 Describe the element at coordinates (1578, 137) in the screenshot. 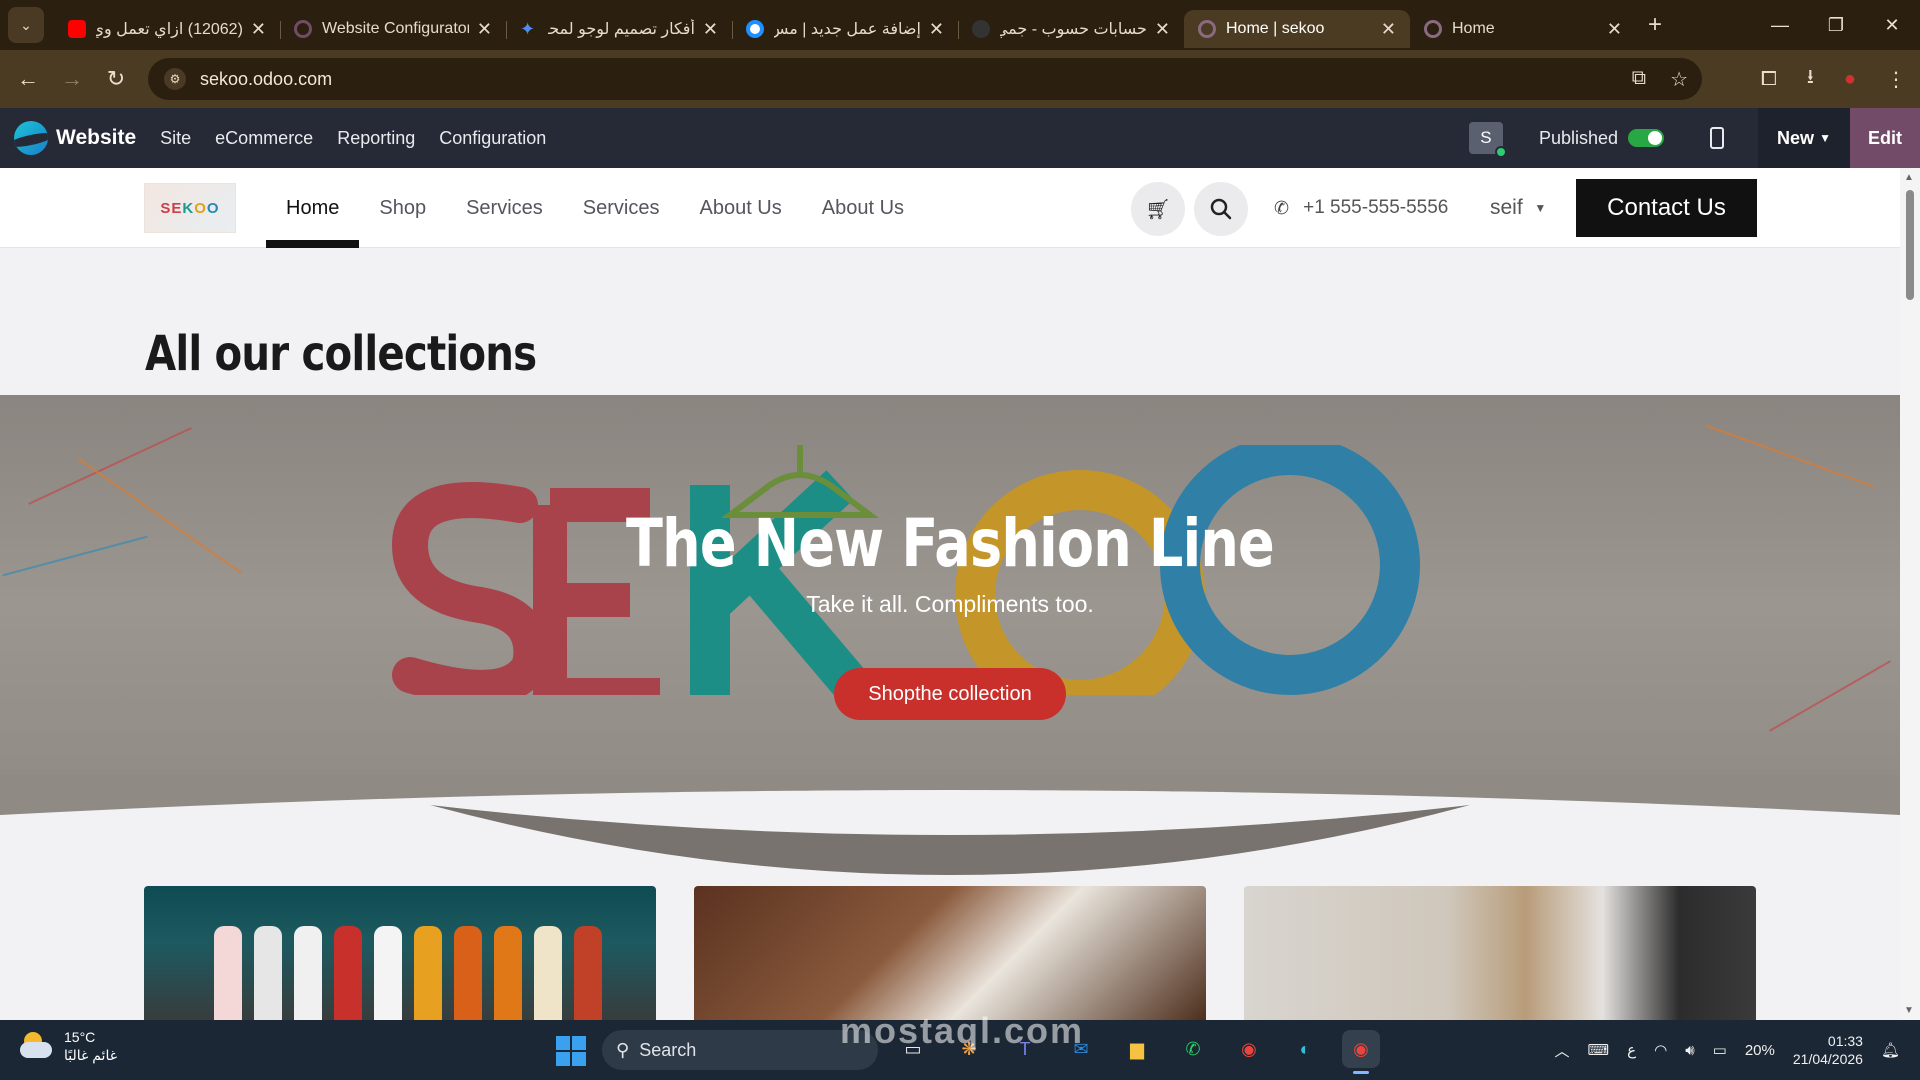

I see `published-label: Published` at that location.